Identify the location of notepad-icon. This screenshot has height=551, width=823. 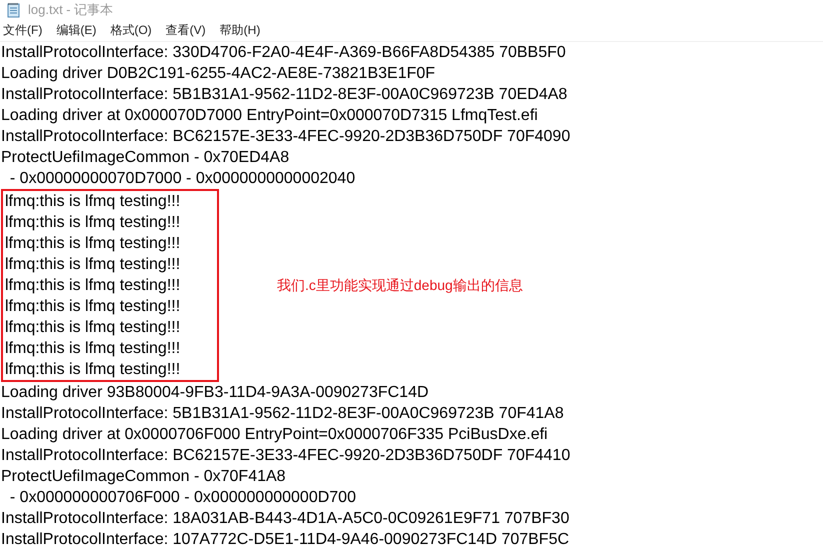
(14, 10).